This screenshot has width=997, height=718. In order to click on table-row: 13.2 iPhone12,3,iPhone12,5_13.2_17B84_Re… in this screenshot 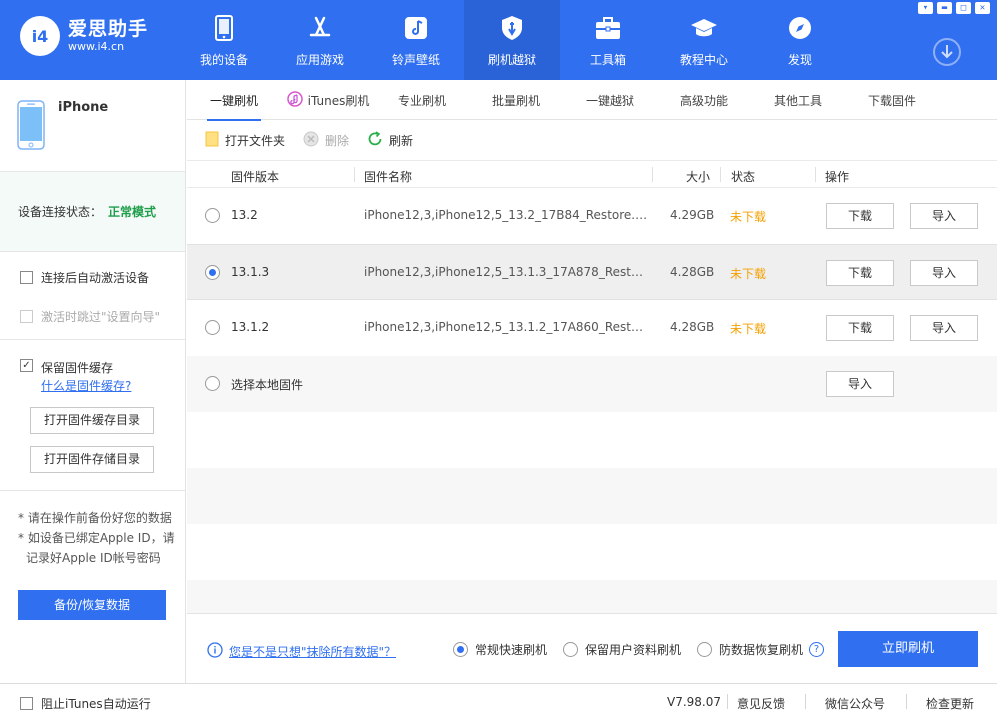, I will do `click(592, 216)`.